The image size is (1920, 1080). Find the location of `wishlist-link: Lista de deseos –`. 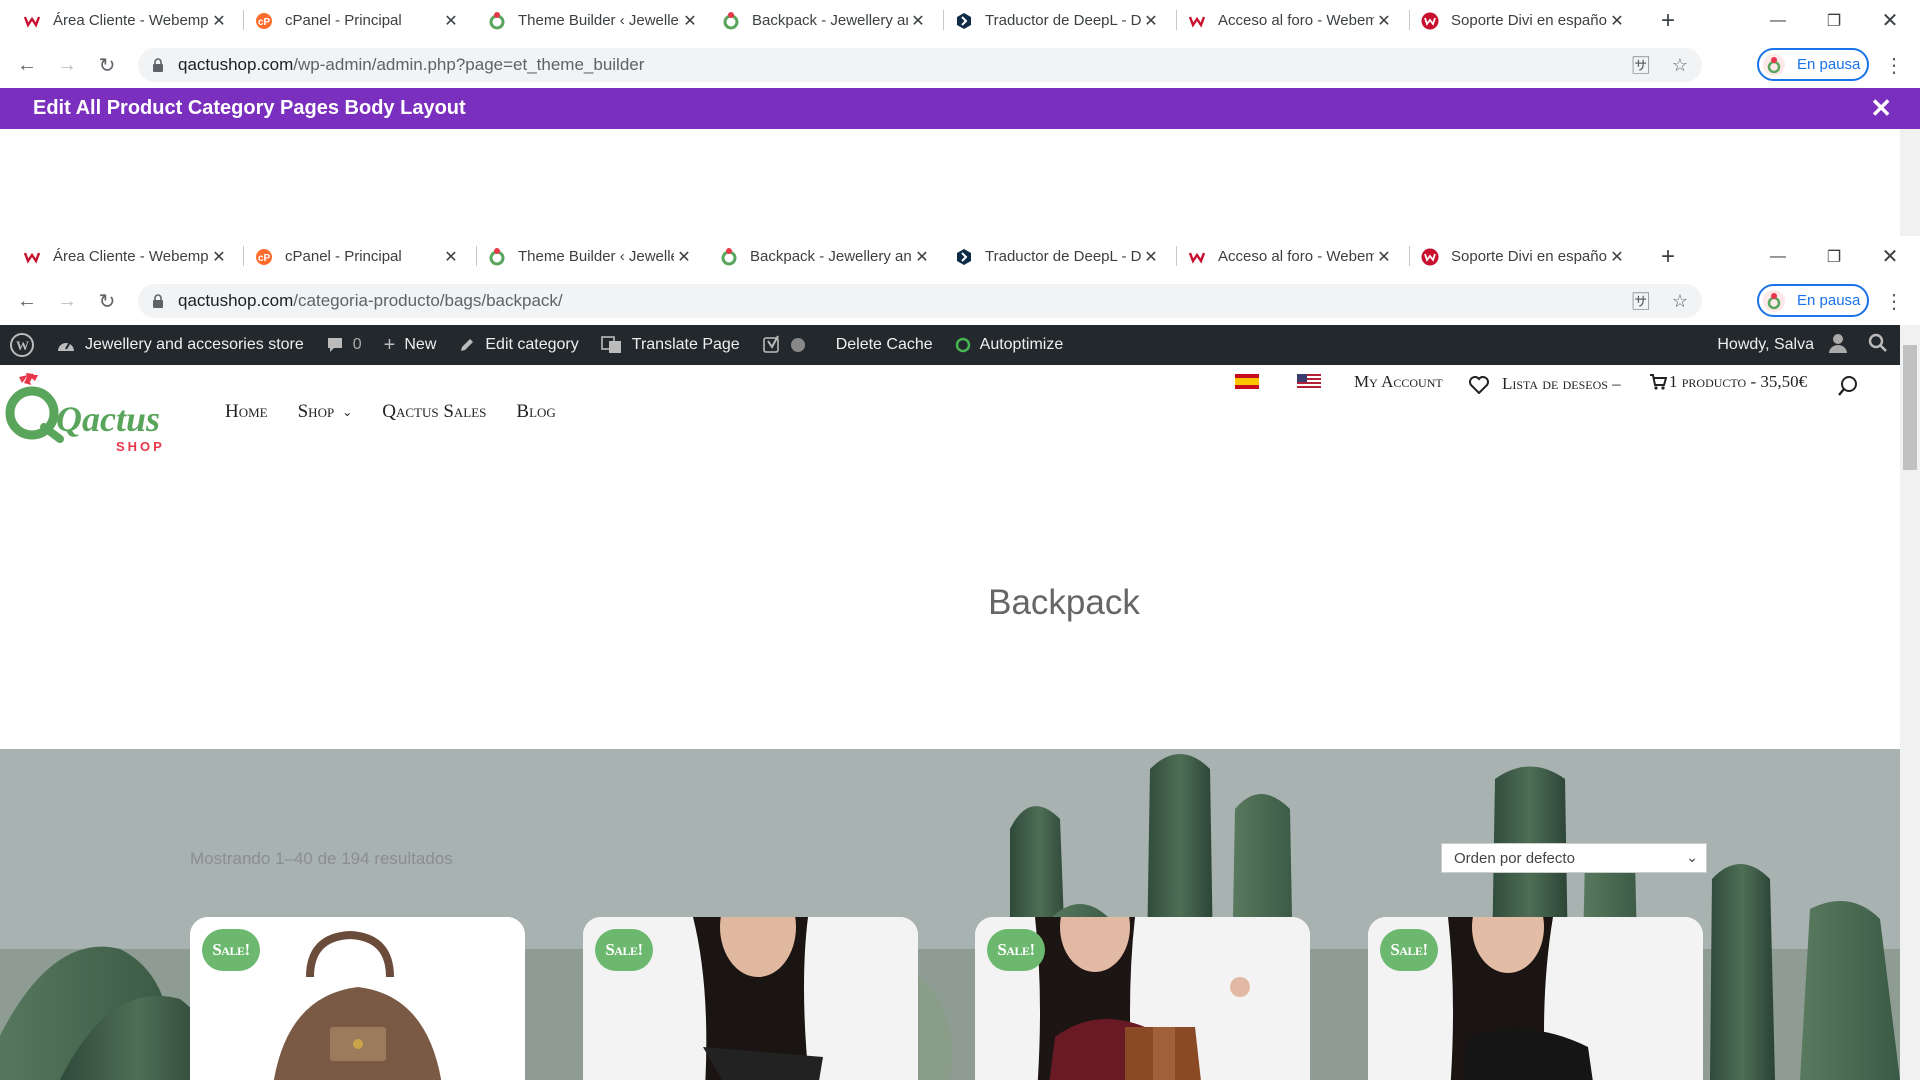

wishlist-link: Lista de deseos – is located at coordinates (1561, 384).